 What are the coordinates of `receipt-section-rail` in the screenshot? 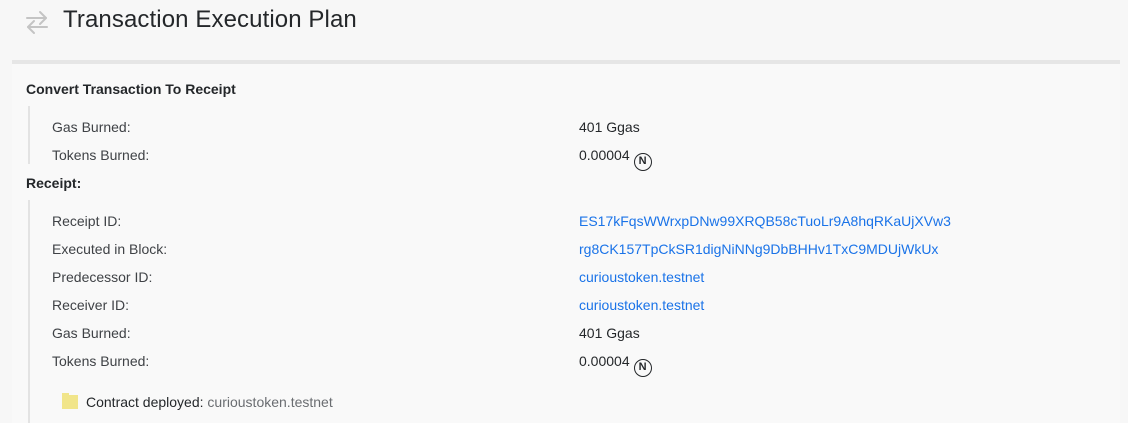 It's located at (29, 311).